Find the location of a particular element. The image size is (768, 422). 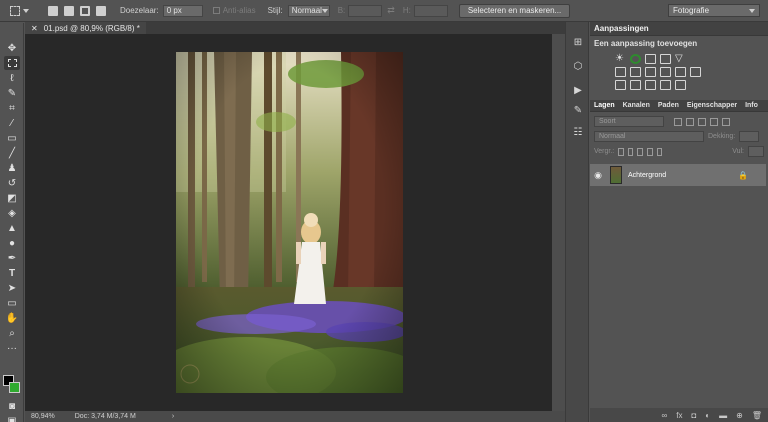

posterize-icon is located at coordinates (635, 85).